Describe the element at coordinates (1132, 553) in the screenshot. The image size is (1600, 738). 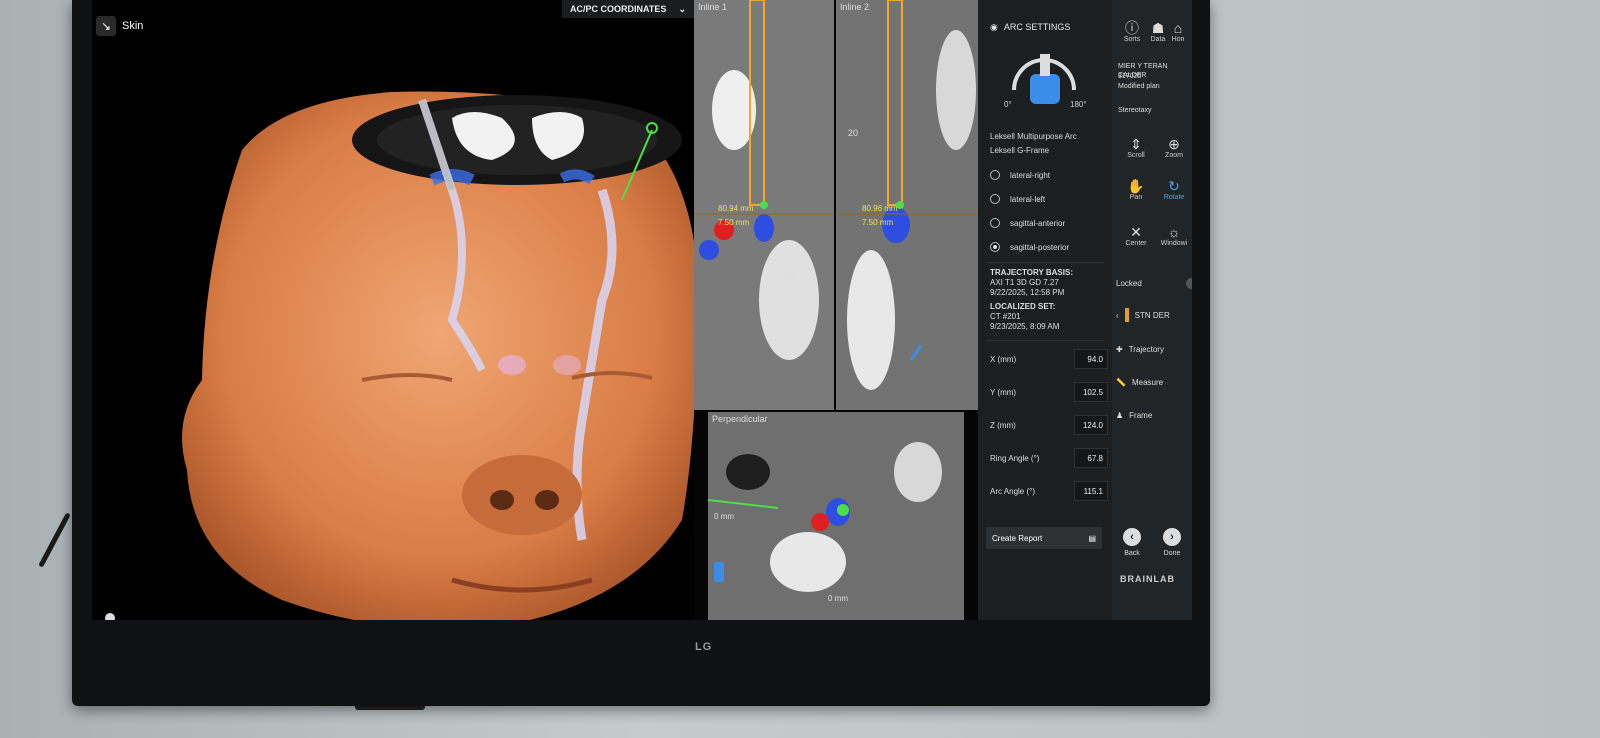
I see `back-label: Back` at that location.